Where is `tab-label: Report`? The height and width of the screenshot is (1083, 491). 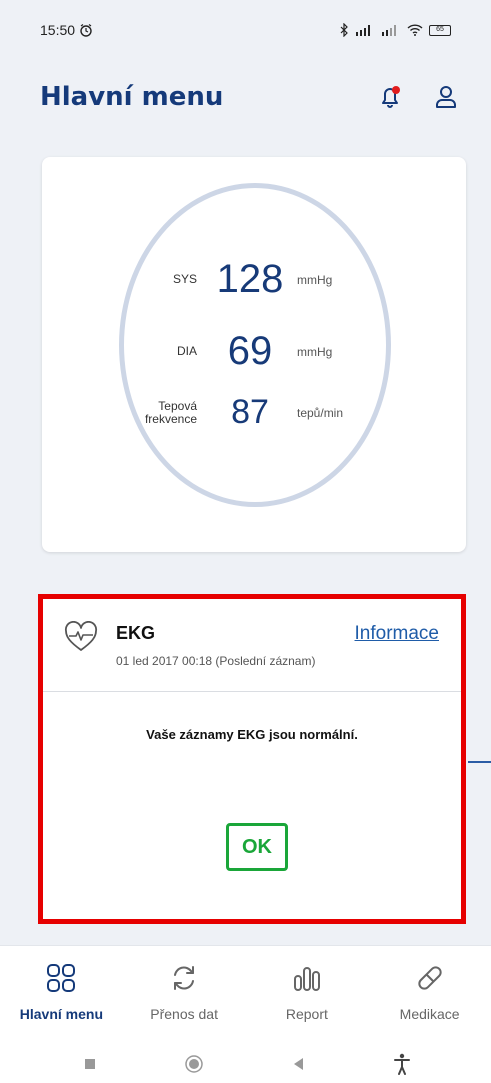 tab-label: Report is located at coordinates (306, 1014).